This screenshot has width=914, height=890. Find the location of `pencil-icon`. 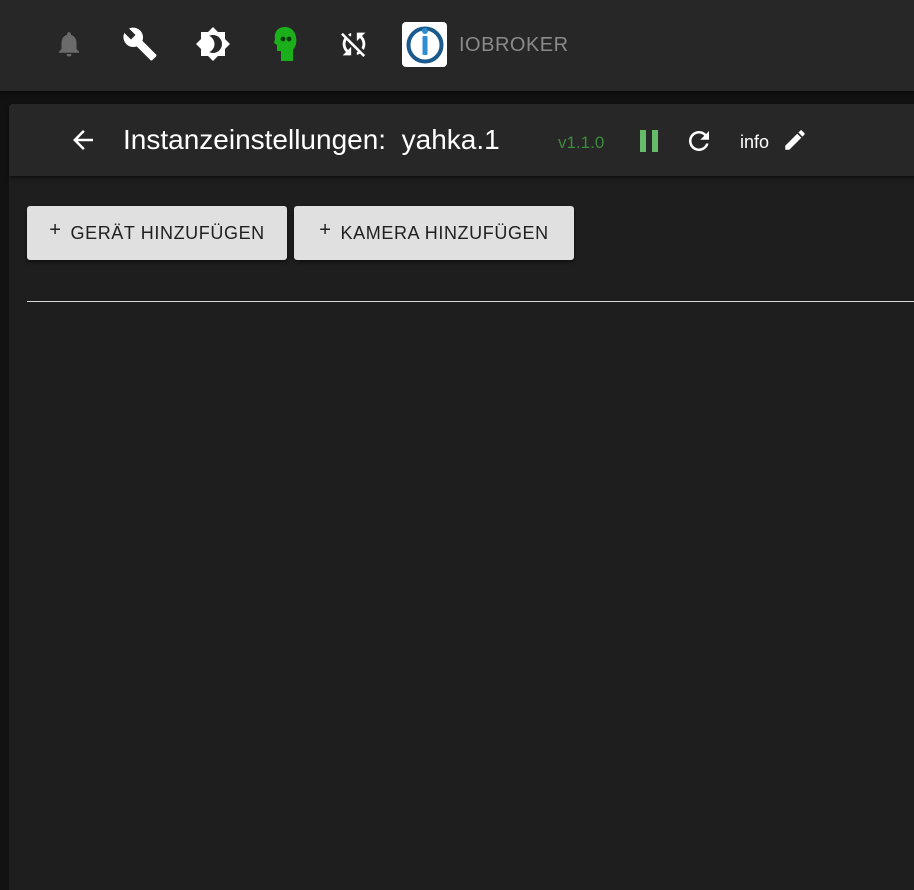

pencil-icon is located at coordinates (795, 140).